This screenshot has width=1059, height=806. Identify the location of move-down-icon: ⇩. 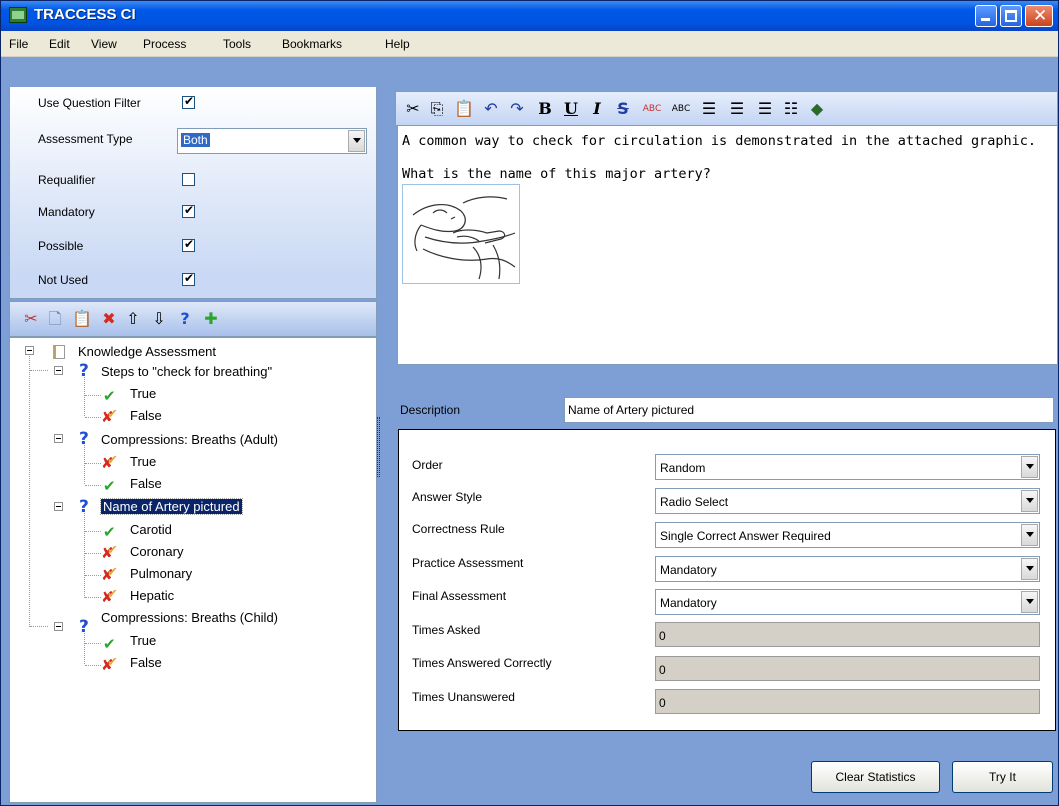
(159, 319).